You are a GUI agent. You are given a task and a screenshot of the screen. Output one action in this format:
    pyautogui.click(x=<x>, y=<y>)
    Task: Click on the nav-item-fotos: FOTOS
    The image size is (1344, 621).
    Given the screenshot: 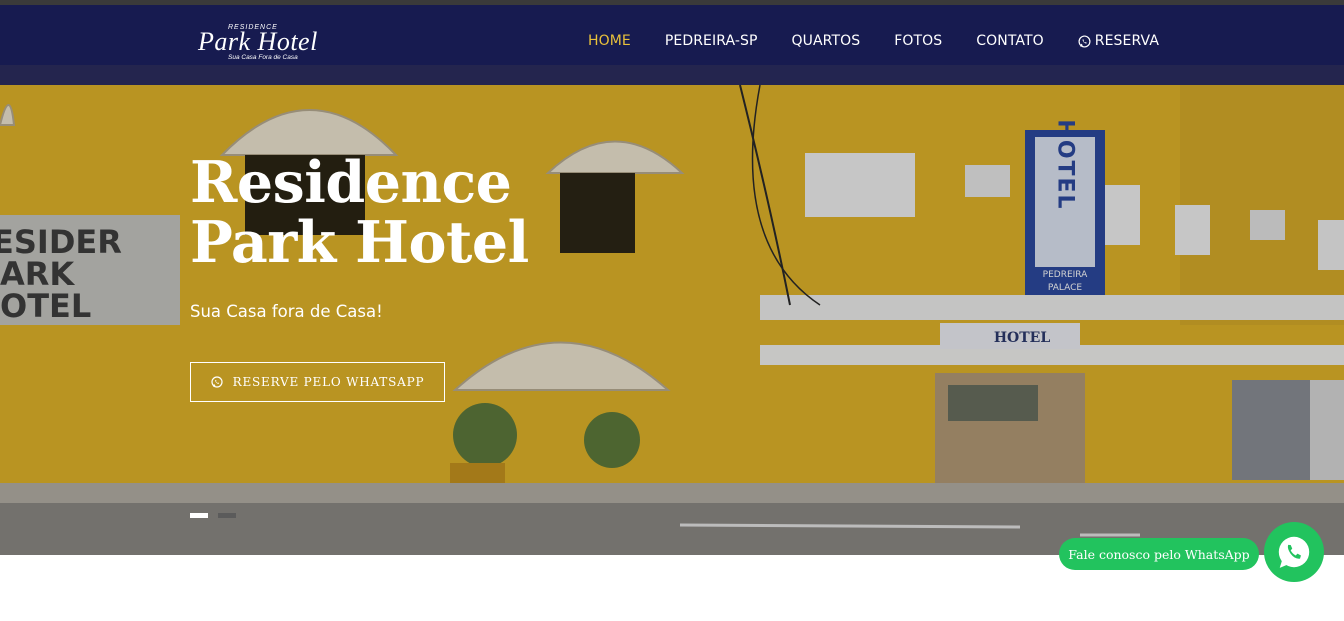 What is the action you would take?
    pyautogui.click(x=918, y=41)
    